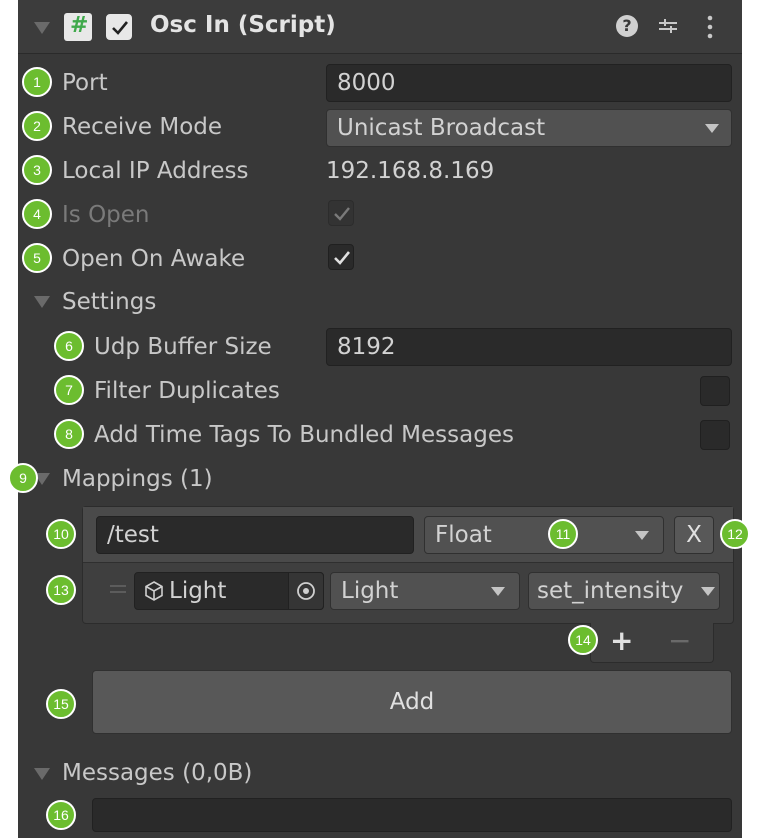  Describe the element at coordinates (37, 214) in the screenshot. I see `annotation-badge-4: 4` at that location.